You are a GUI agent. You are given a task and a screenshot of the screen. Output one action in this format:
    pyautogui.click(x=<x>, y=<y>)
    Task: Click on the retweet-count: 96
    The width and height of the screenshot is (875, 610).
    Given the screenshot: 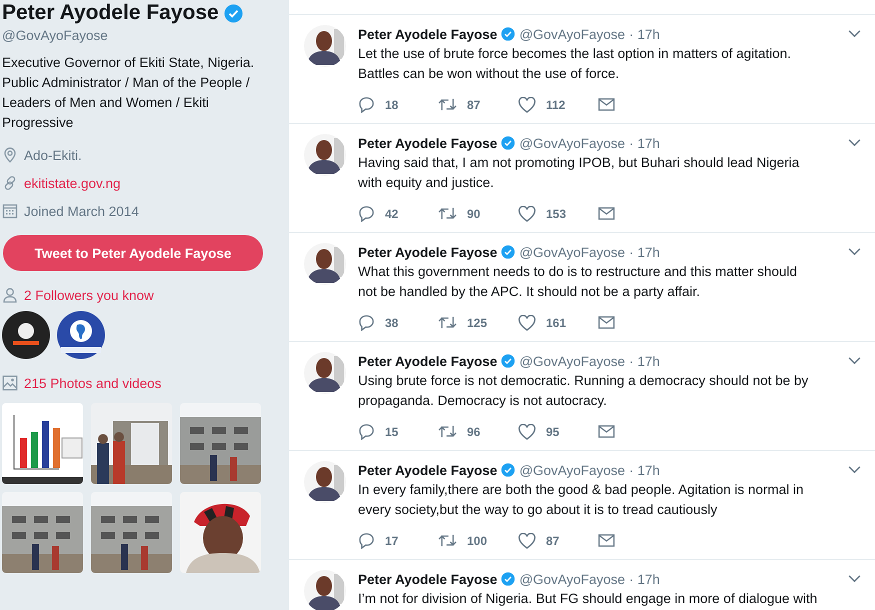 What is the action you would take?
    pyautogui.click(x=473, y=431)
    